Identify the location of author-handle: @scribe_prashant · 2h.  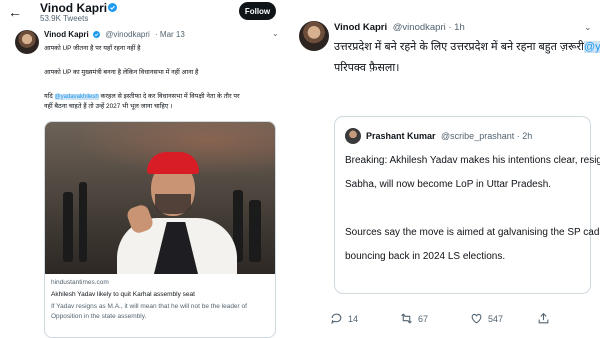
(487, 136).